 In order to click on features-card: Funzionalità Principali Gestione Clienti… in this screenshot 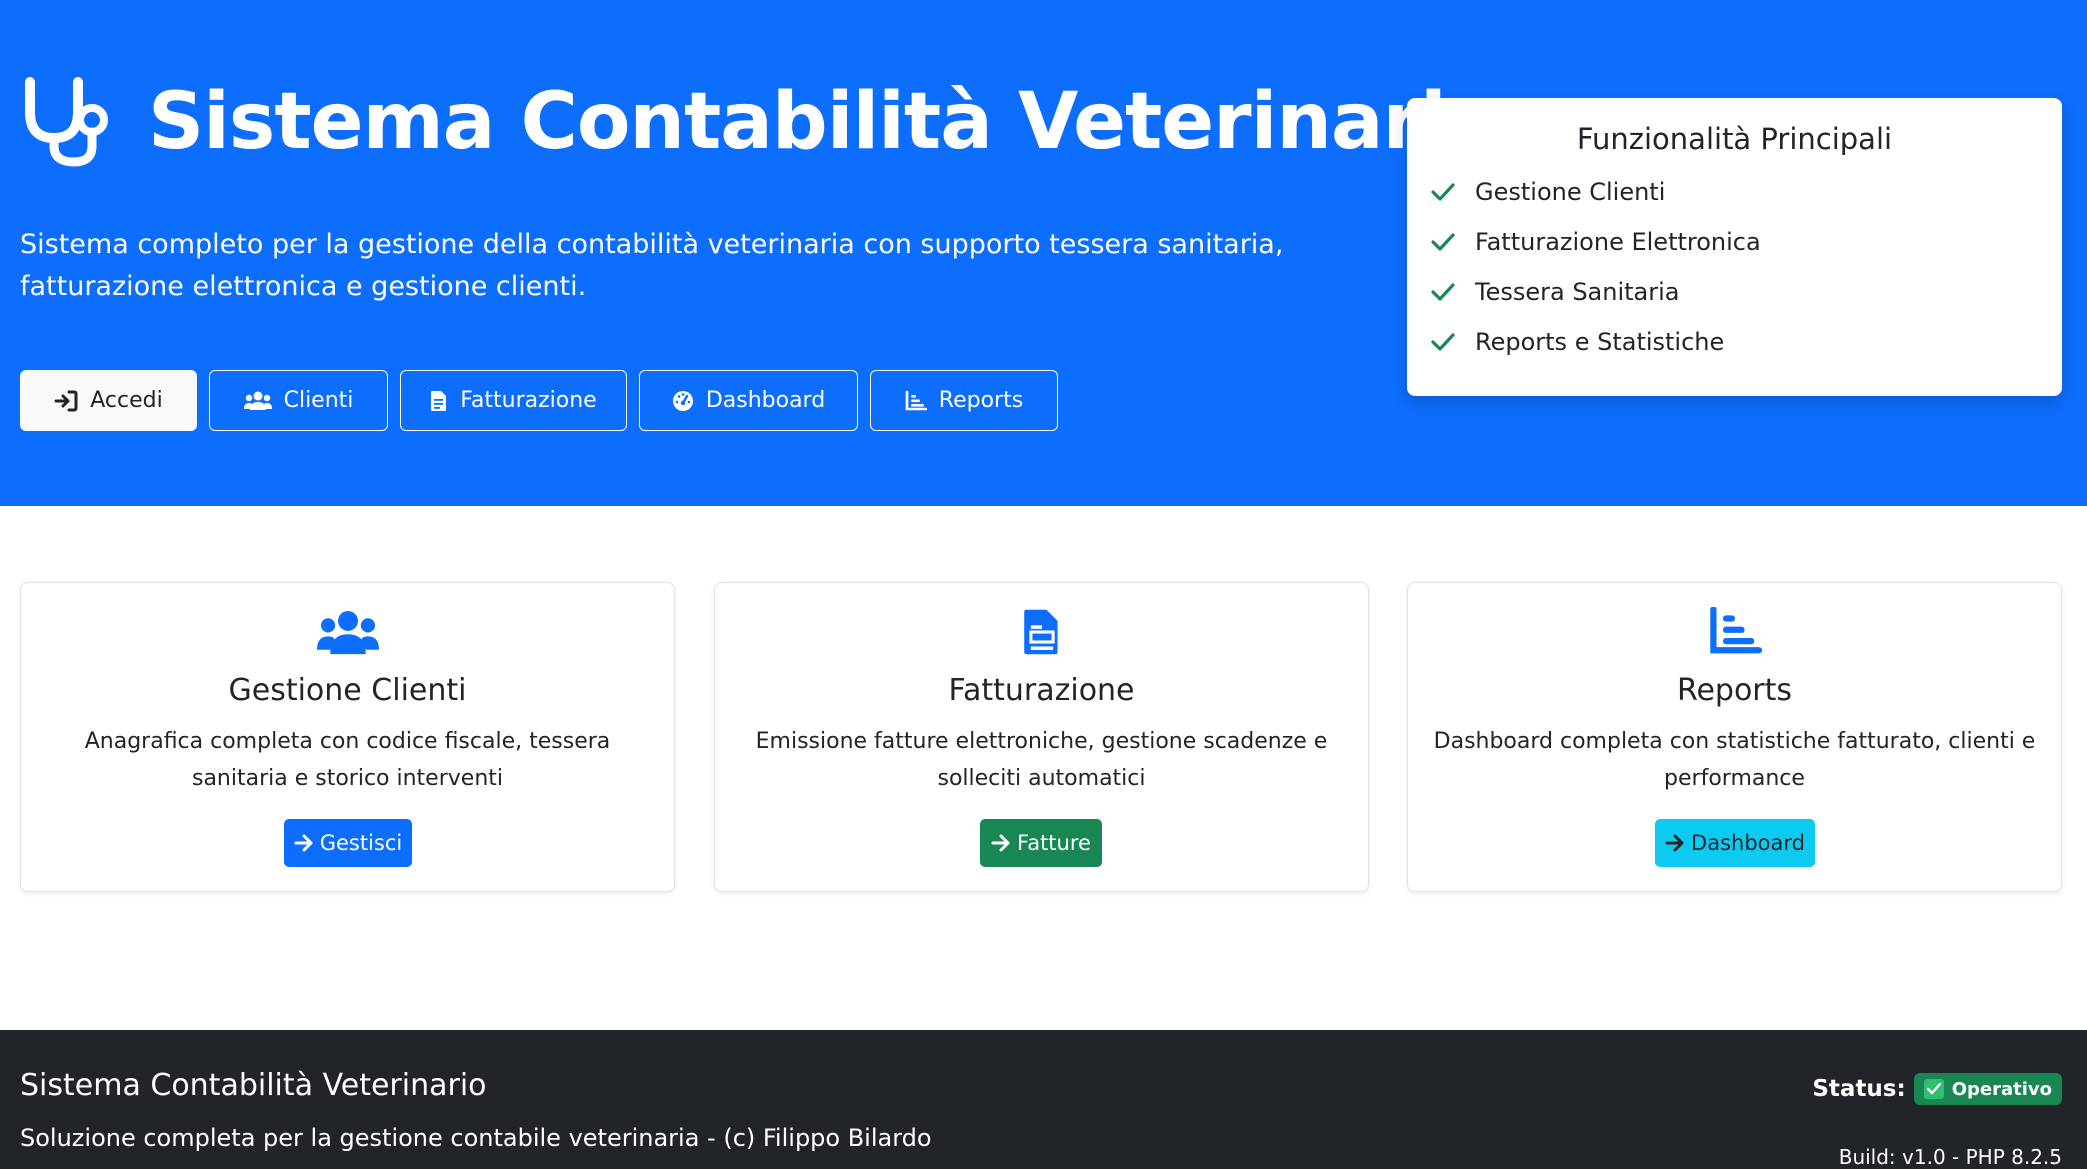, I will do `click(1734, 247)`.